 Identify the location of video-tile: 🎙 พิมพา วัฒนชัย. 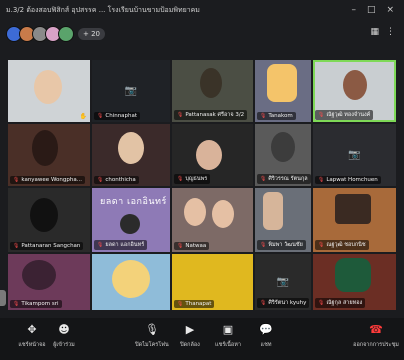
(283, 220).